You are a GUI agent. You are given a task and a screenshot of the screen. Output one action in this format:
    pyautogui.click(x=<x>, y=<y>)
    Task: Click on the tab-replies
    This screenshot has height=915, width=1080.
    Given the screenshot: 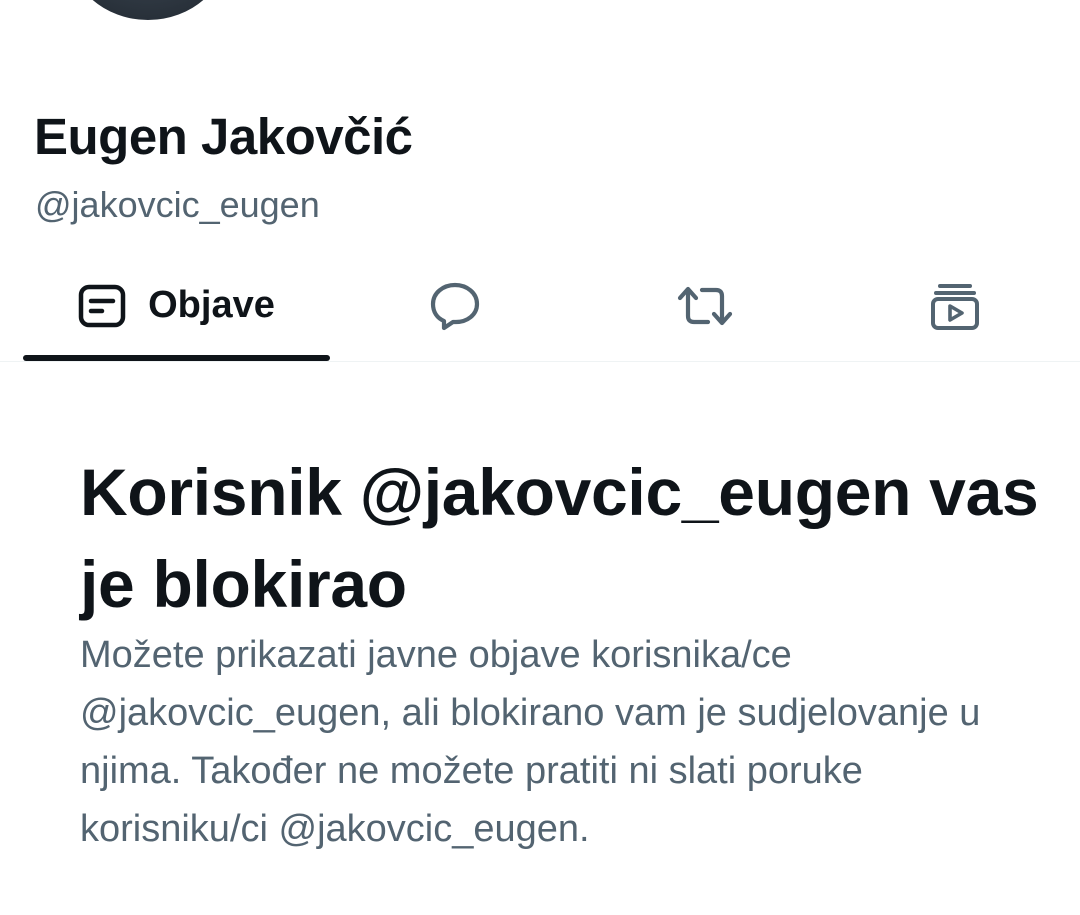 What is the action you would take?
    pyautogui.click(x=455, y=305)
    